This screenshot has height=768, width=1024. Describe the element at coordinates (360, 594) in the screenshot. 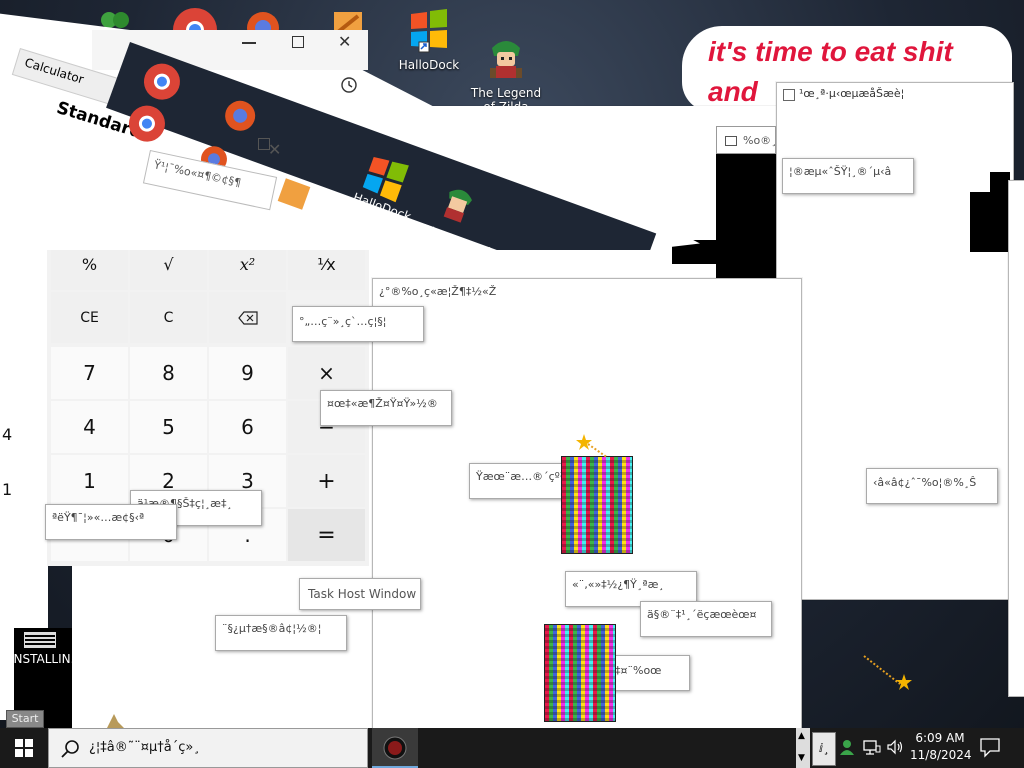

I see `task-host-window: Task Host Window` at that location.